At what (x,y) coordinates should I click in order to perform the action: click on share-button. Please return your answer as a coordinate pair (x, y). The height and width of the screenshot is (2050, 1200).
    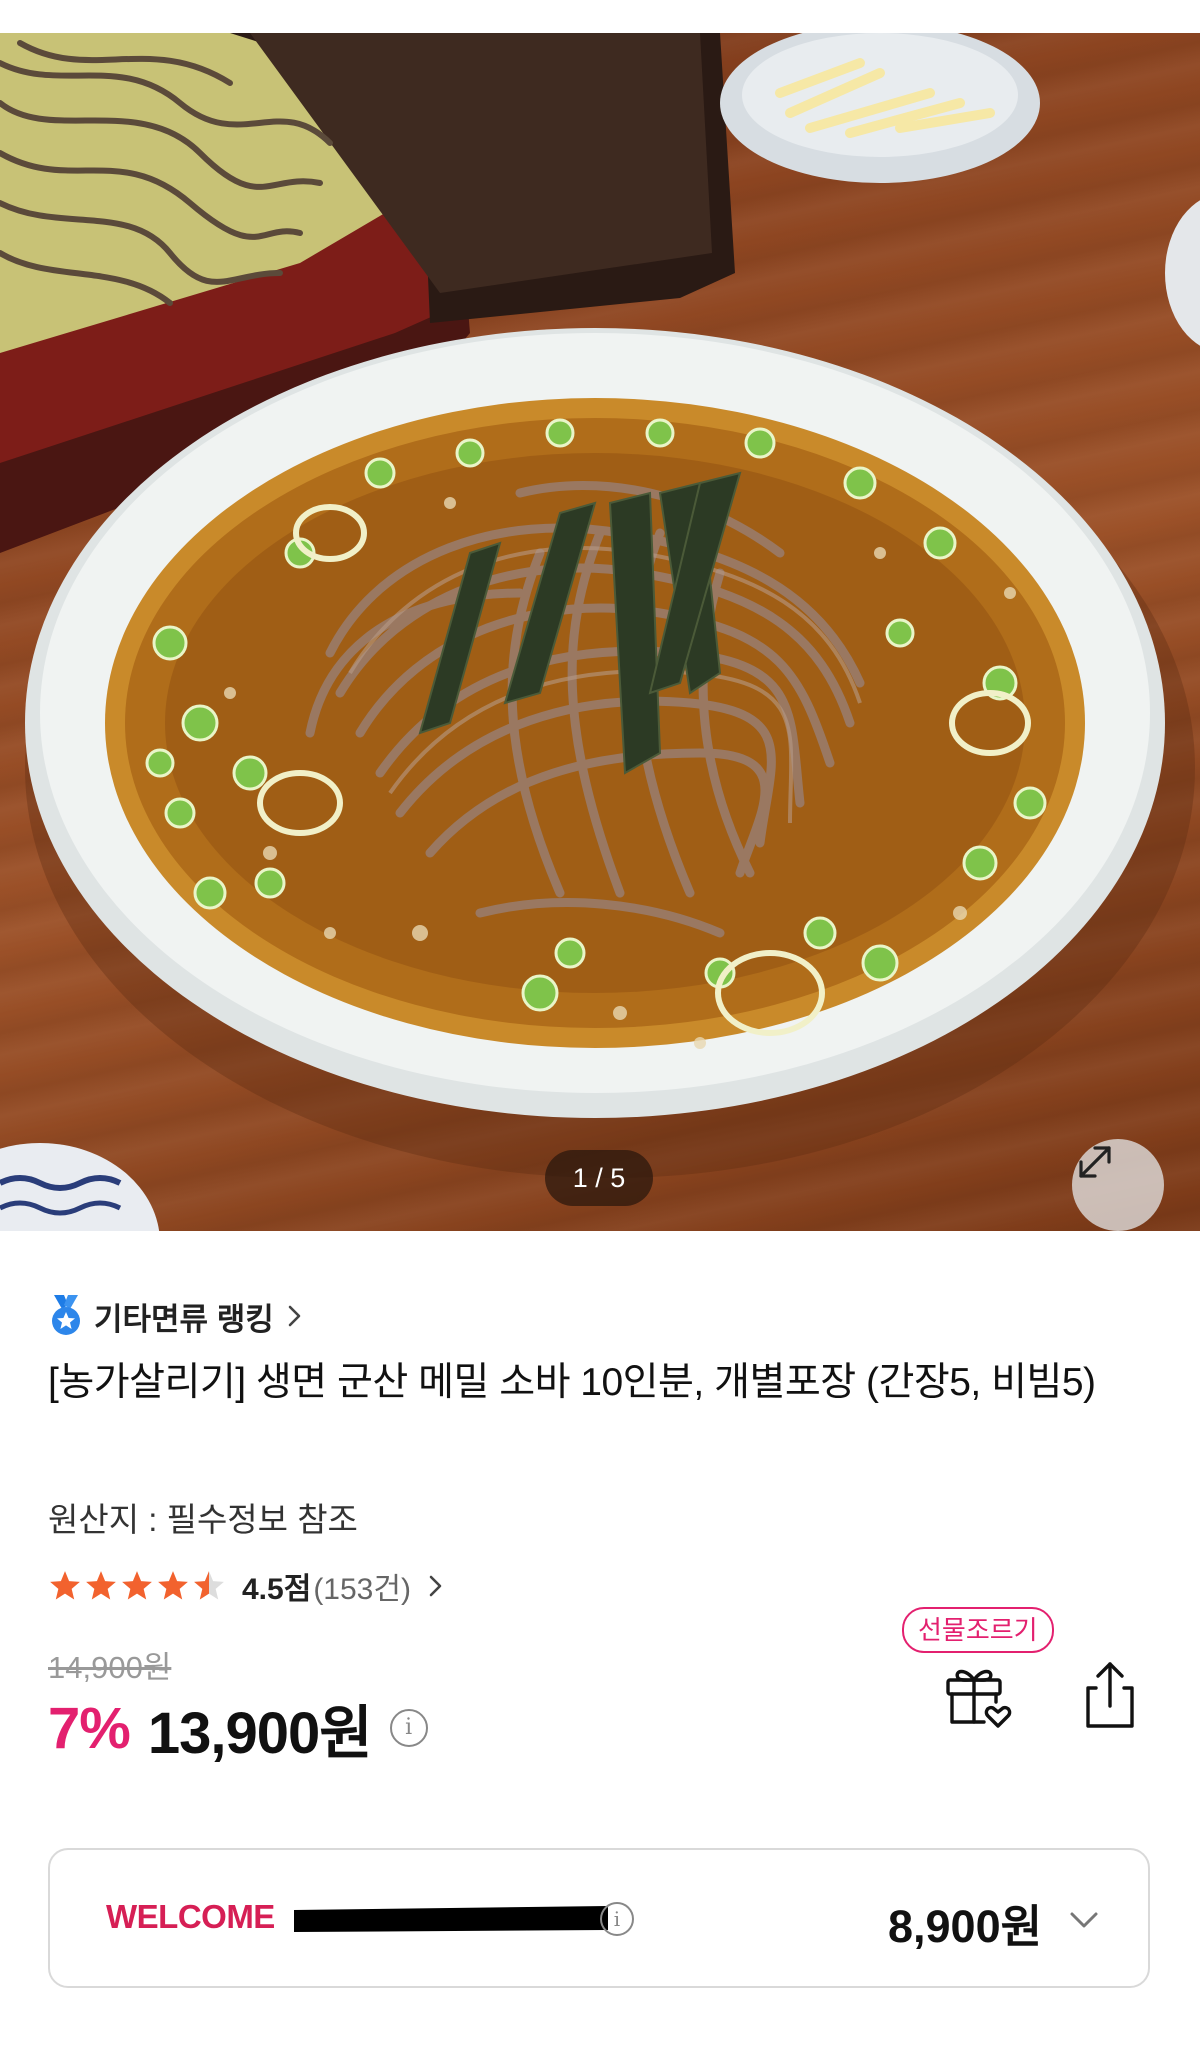
    Looking at the image, I should click on (1110, 1694).